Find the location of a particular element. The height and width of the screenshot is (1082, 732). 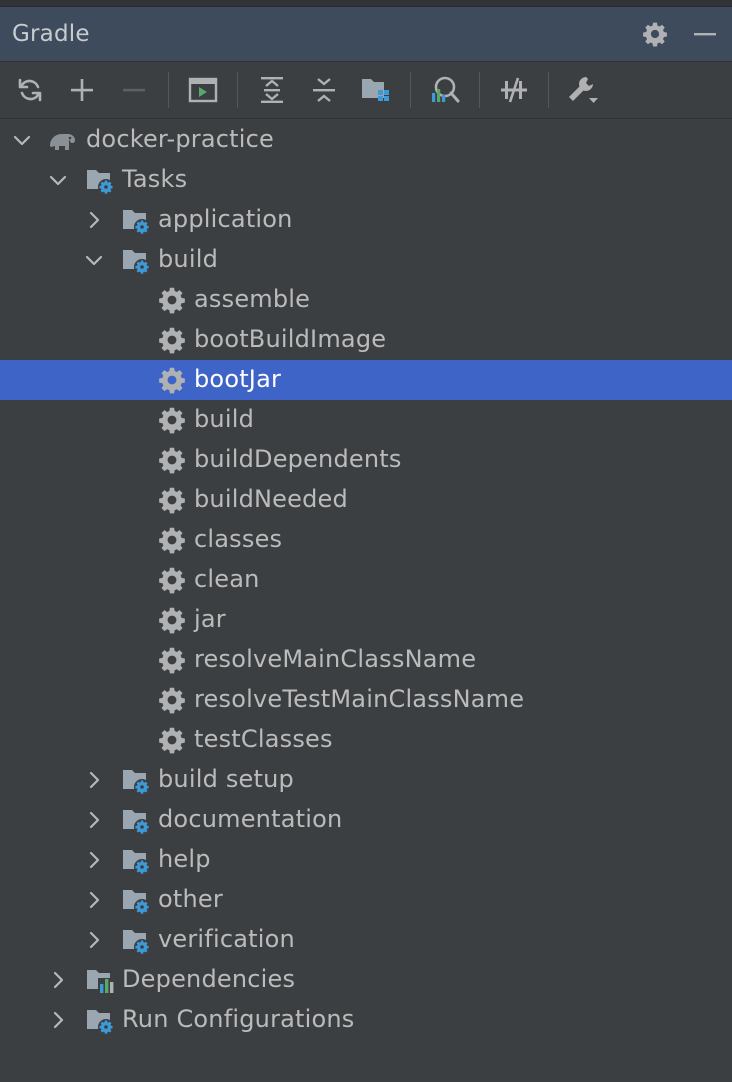

task-label: bootBuildImage is located at coordinates (290, 339).